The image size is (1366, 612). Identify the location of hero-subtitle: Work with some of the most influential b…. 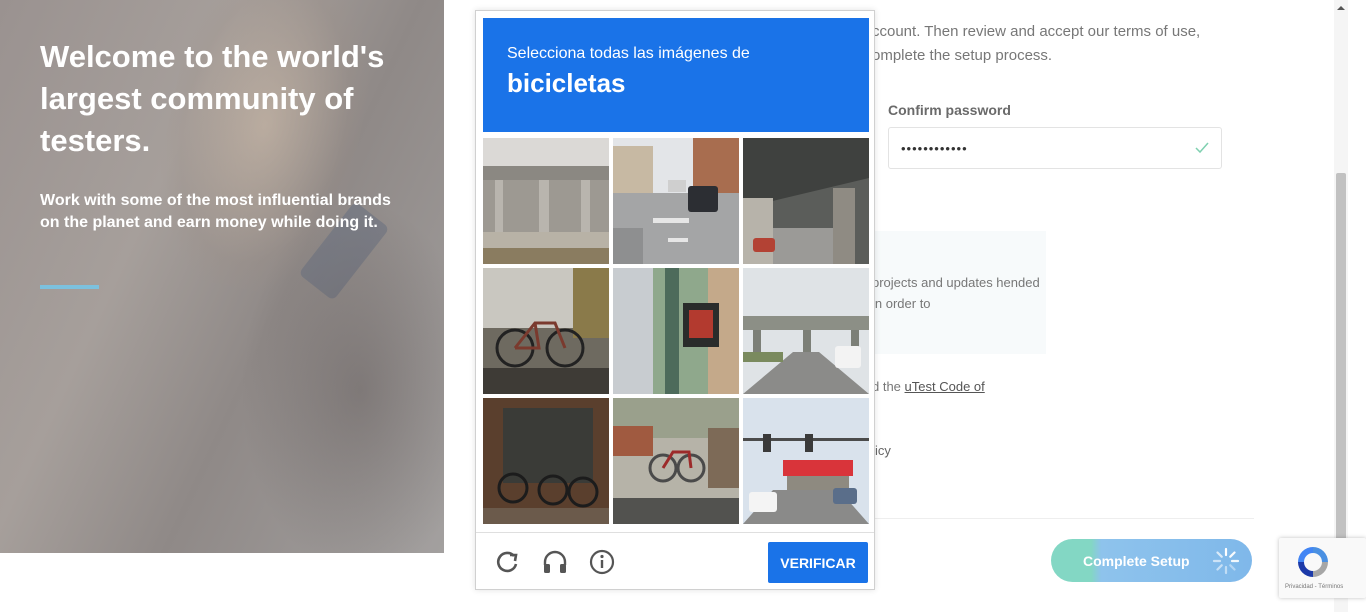
(215, 211).